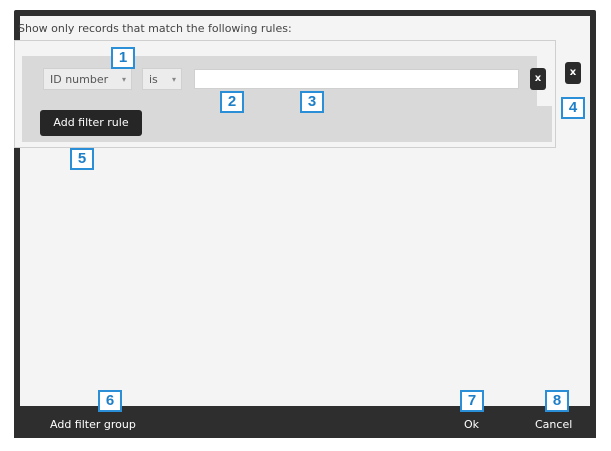 The image size is (611, 451). What do you see at coordinates (93, 424) in the screenshot?
I see `add-filter-group-button: Add filter group` at bounding box center [93, 424].